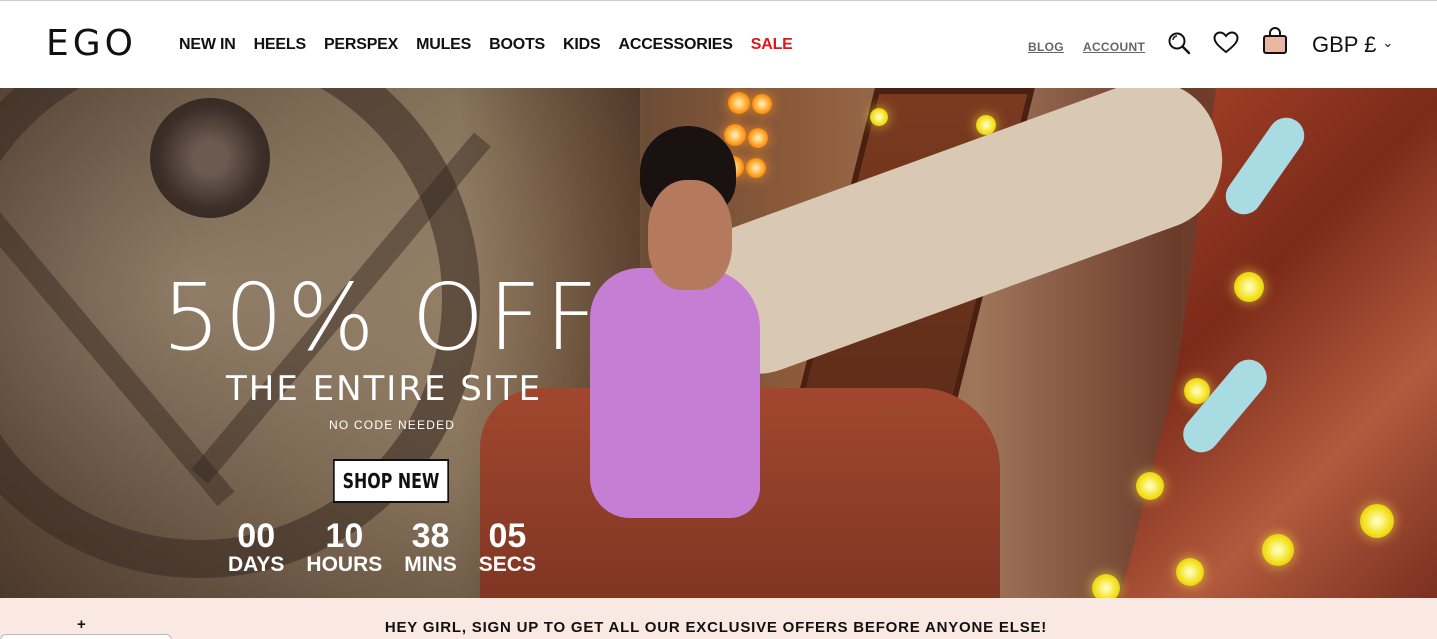 This screenshot has width=1437, height=639. Describe the element at coordinates (256, 564) in the screenshot. I see `countdown-label: DAYS` at that location.